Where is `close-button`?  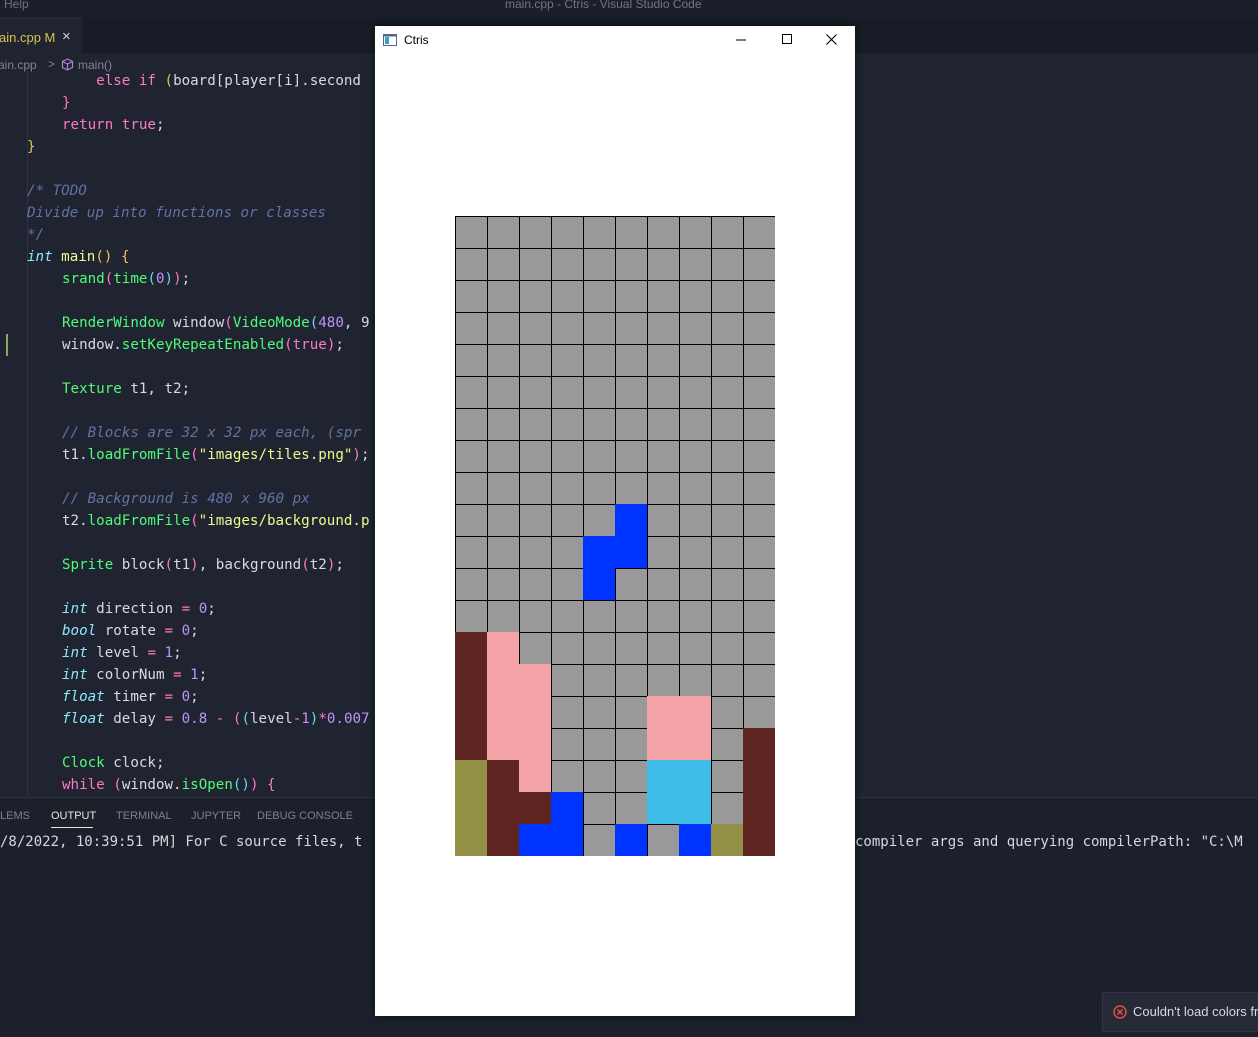 close-button is located at coordinates (832, 41).